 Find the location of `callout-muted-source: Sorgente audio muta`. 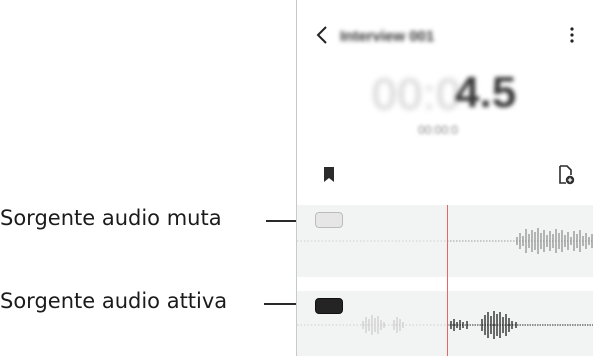

callout-muted-source: Sorgente audio muta is located at coordinates (111, 218).